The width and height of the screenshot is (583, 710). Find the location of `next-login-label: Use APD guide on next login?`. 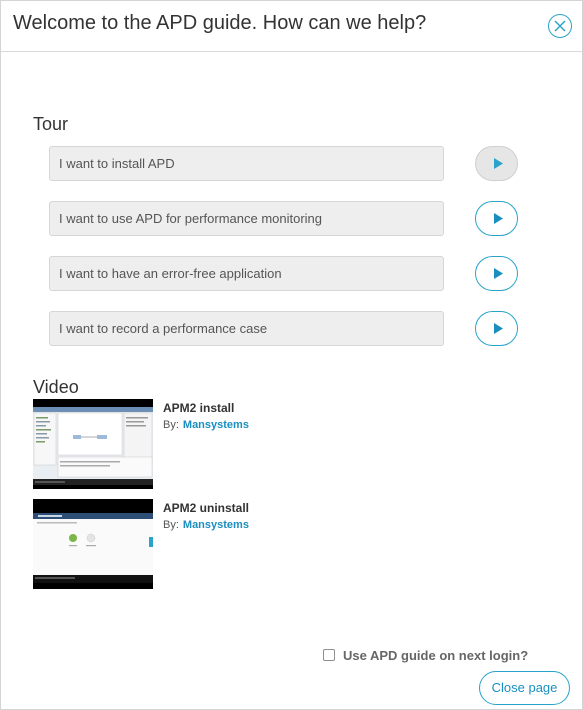

next-login-label: Use APD guide on next login? is located at coordinates (436, 655).